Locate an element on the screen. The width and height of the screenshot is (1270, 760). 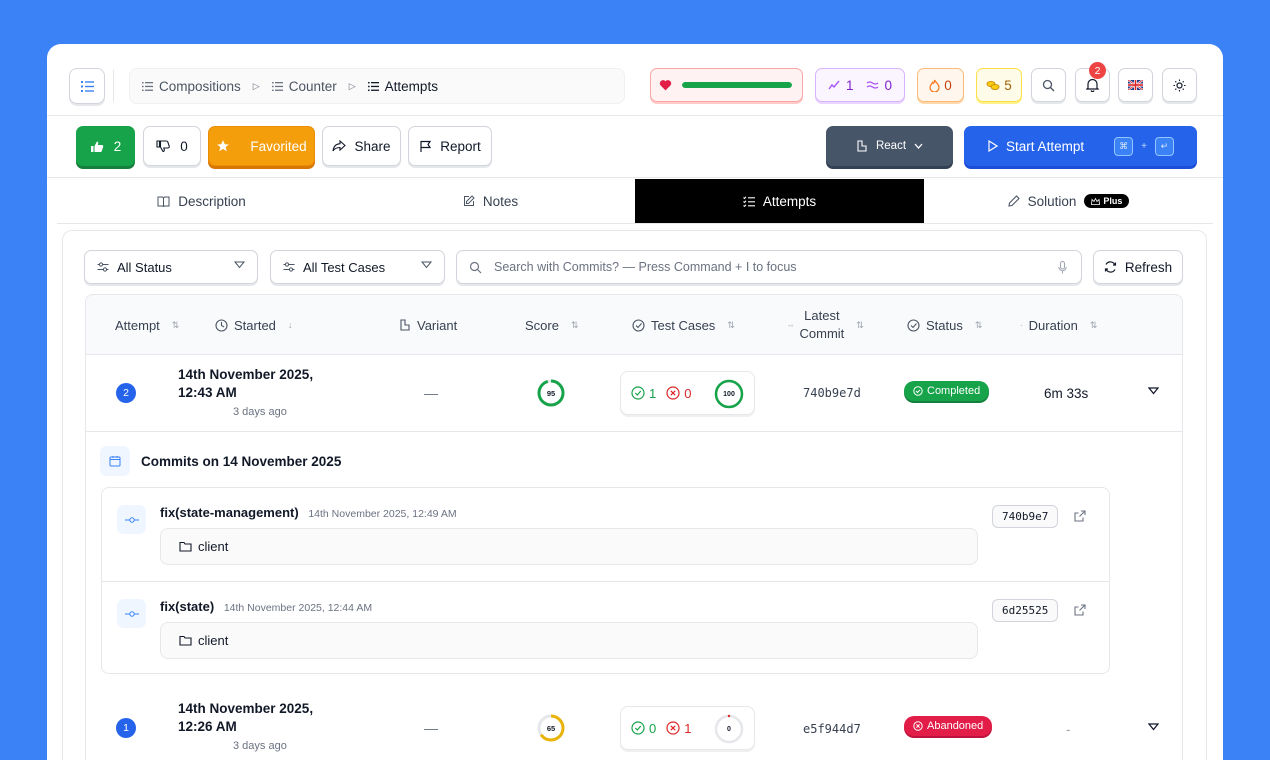
col-label: Test Cases is located at coordinates (683, 325).